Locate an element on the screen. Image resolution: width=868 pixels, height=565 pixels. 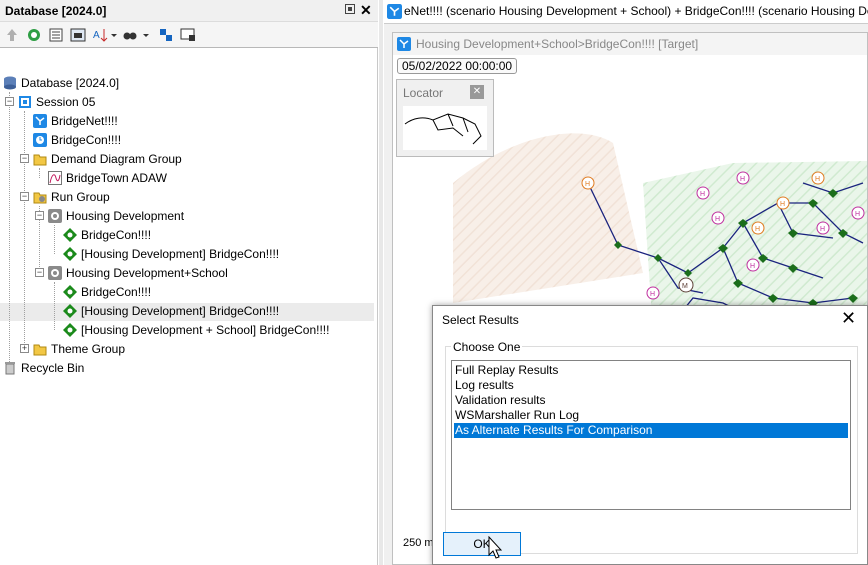
panel-title: Database [2024.0] is located at coordinates (56, 11).